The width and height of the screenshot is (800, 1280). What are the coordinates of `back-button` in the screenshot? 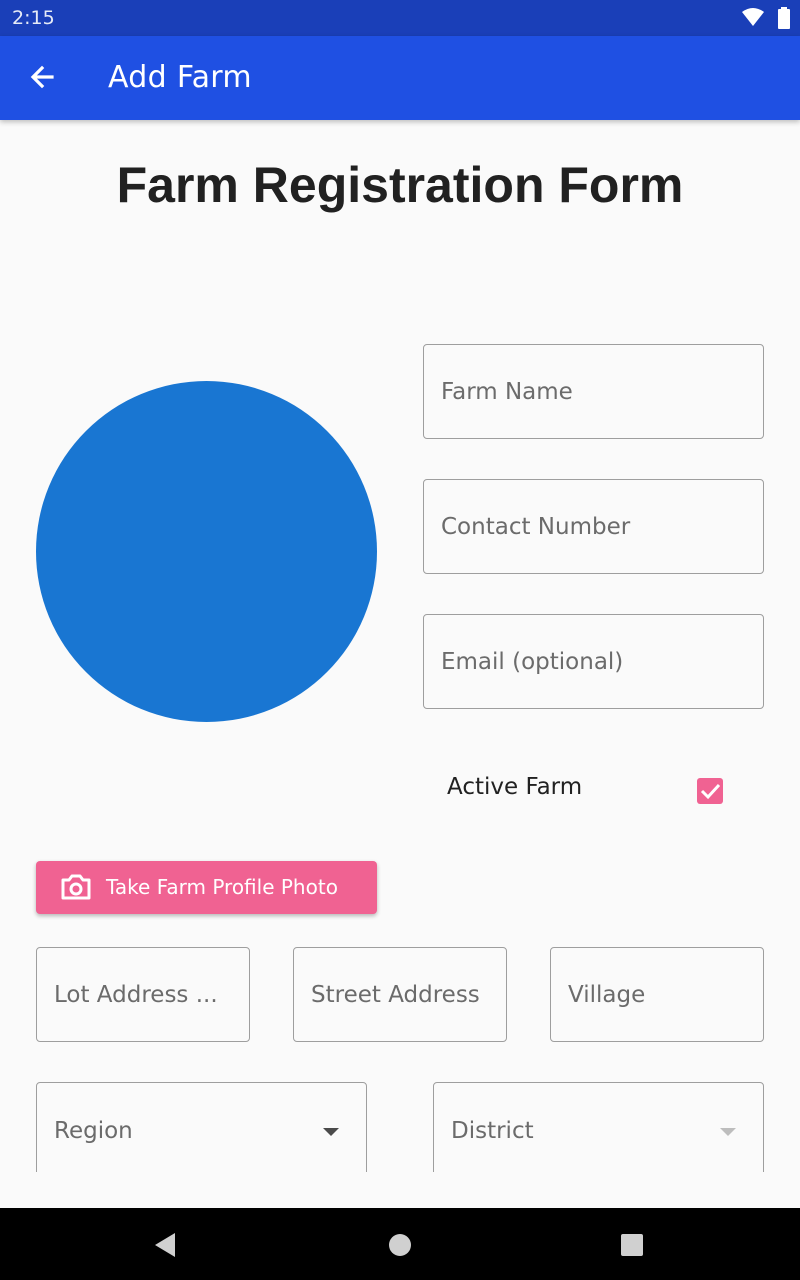 It's located at (42, 78).